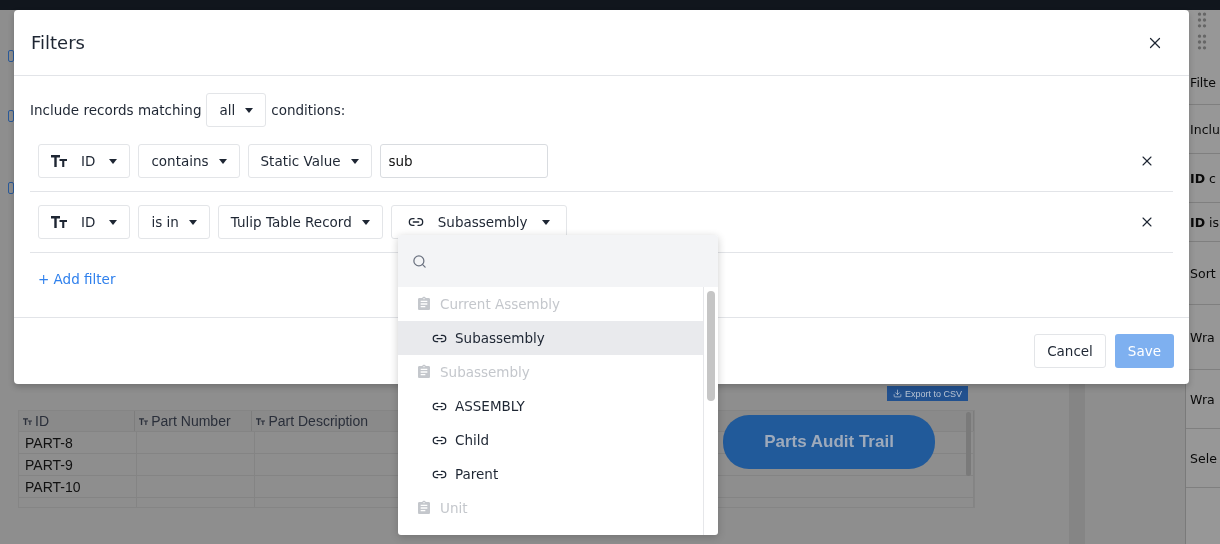 Image resolution: width=1220 pixels, height=544 pixels. What do you see at coordinates (710, 411) in the screenshot?
I see `scrollbar-track` at bounding box center [710, 411].